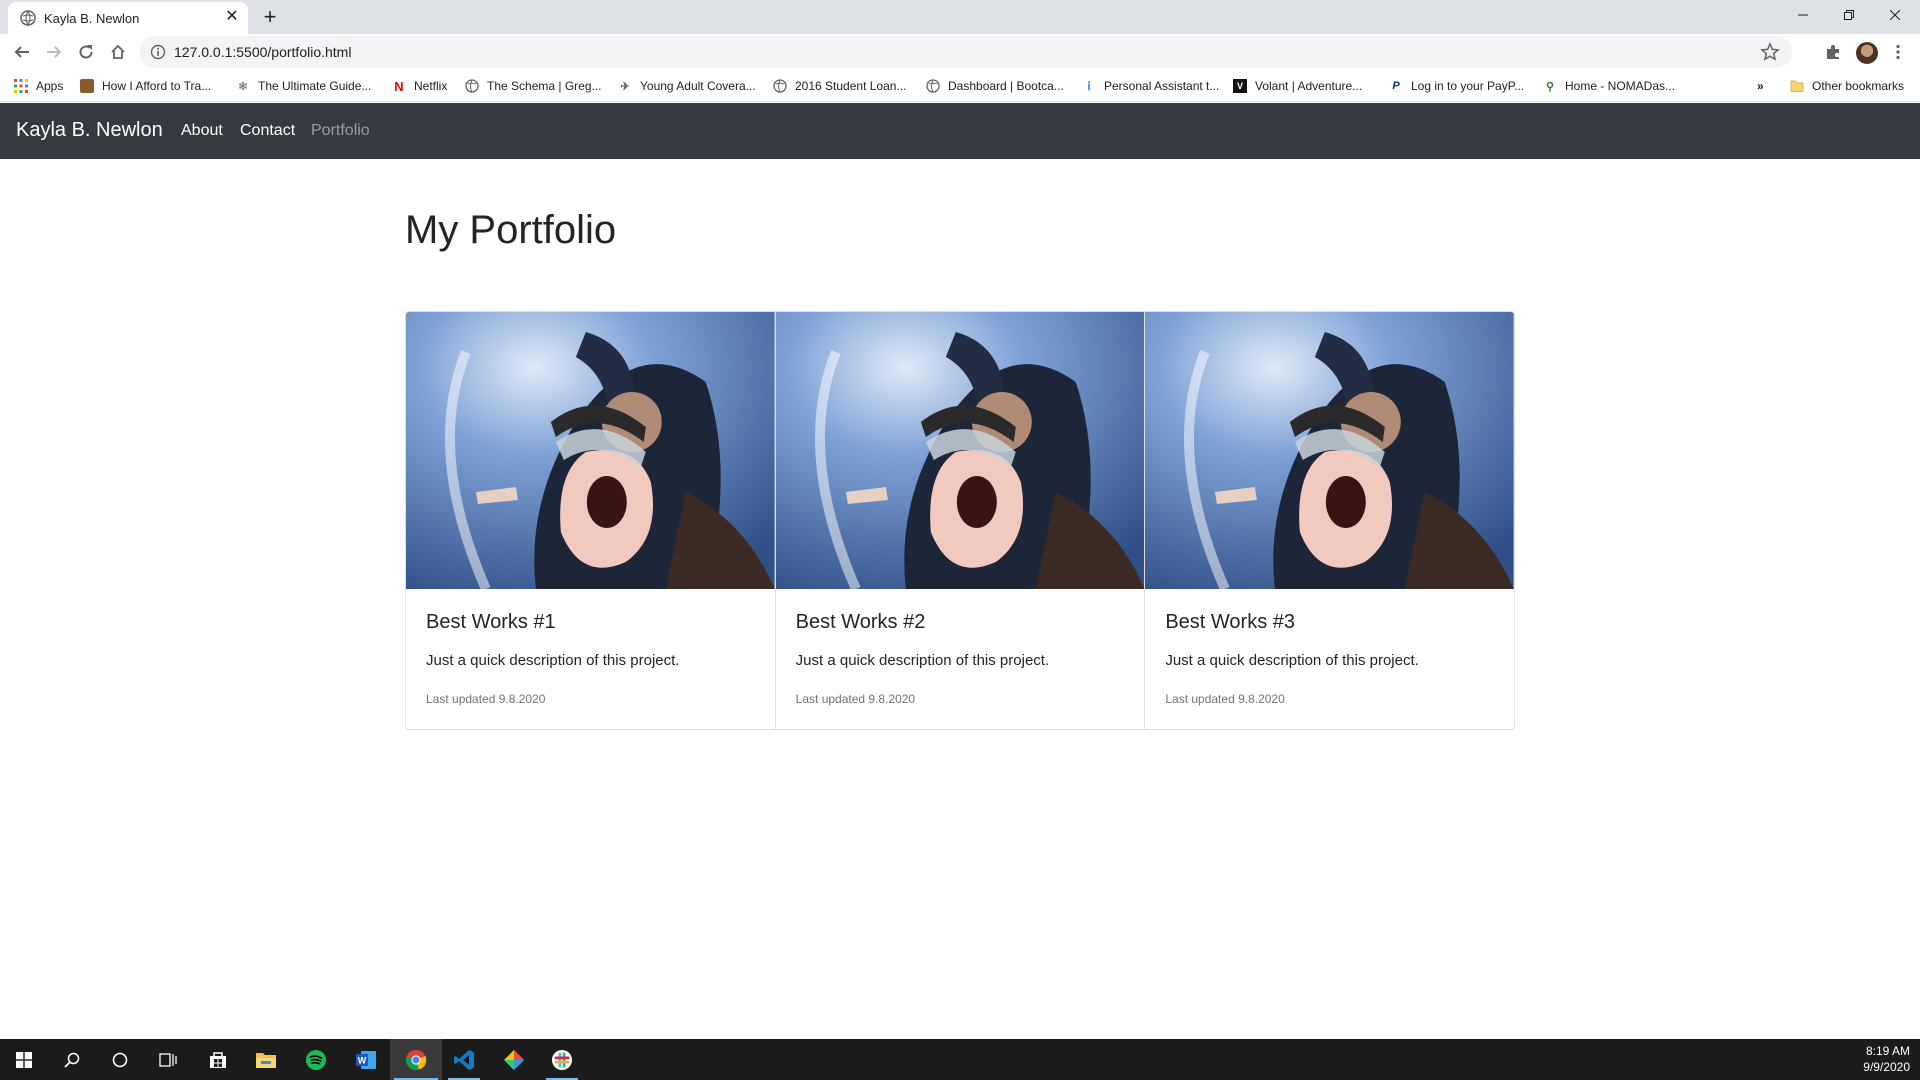 Image resolution: width=1920 pixels, height=1080 pixels. I want to click on folder-icon, so click(1797, 86).